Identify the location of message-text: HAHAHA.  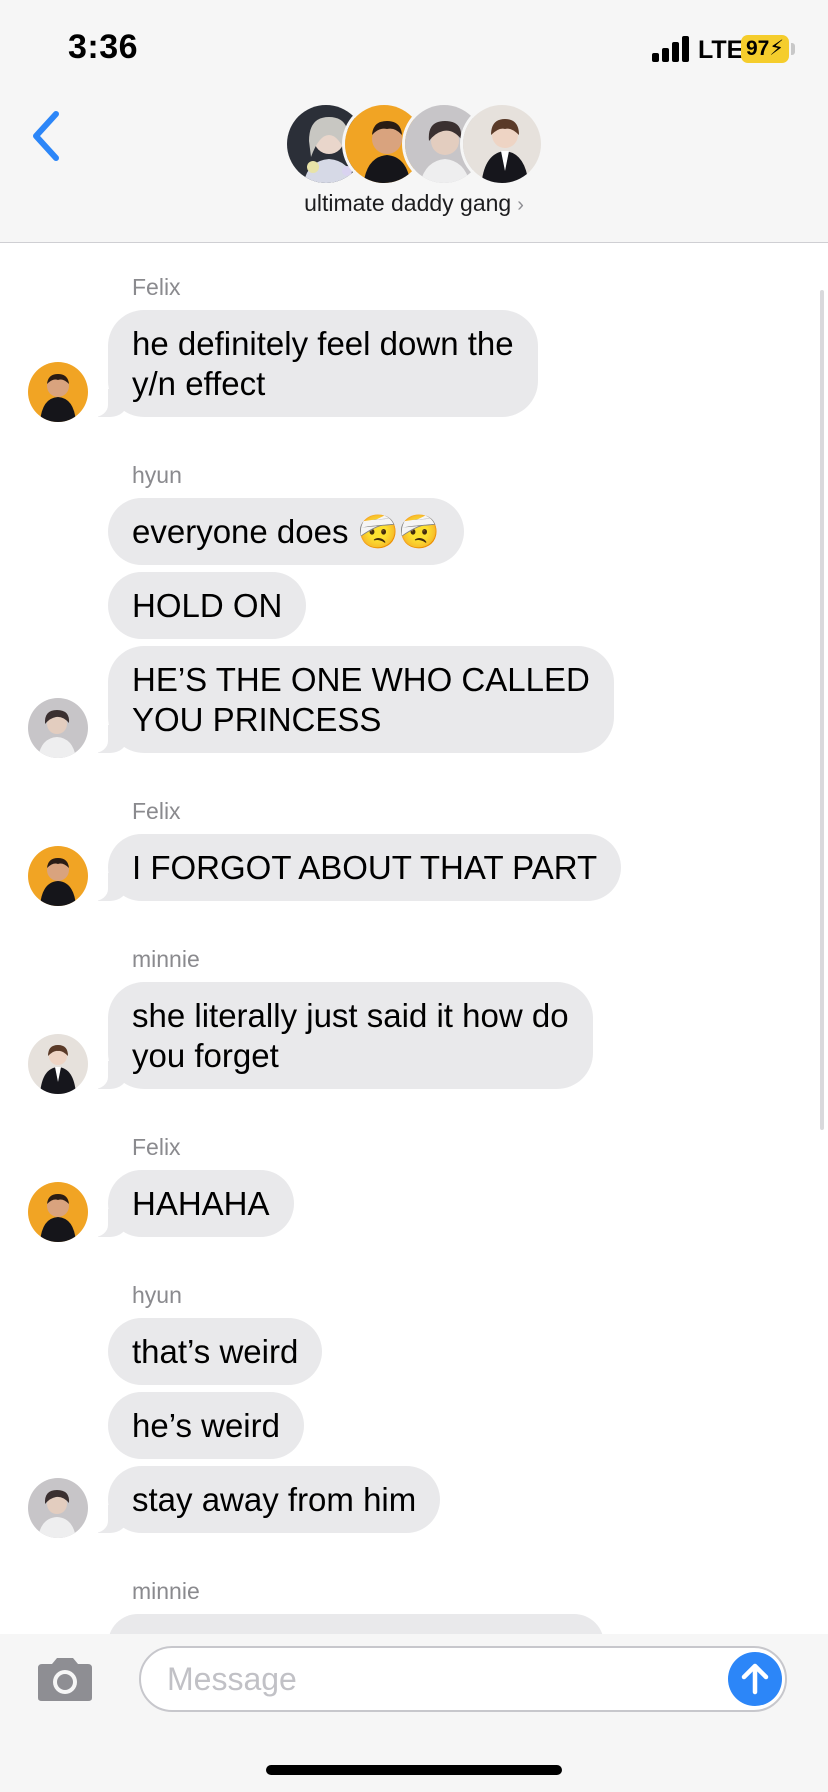
(201, 1203).